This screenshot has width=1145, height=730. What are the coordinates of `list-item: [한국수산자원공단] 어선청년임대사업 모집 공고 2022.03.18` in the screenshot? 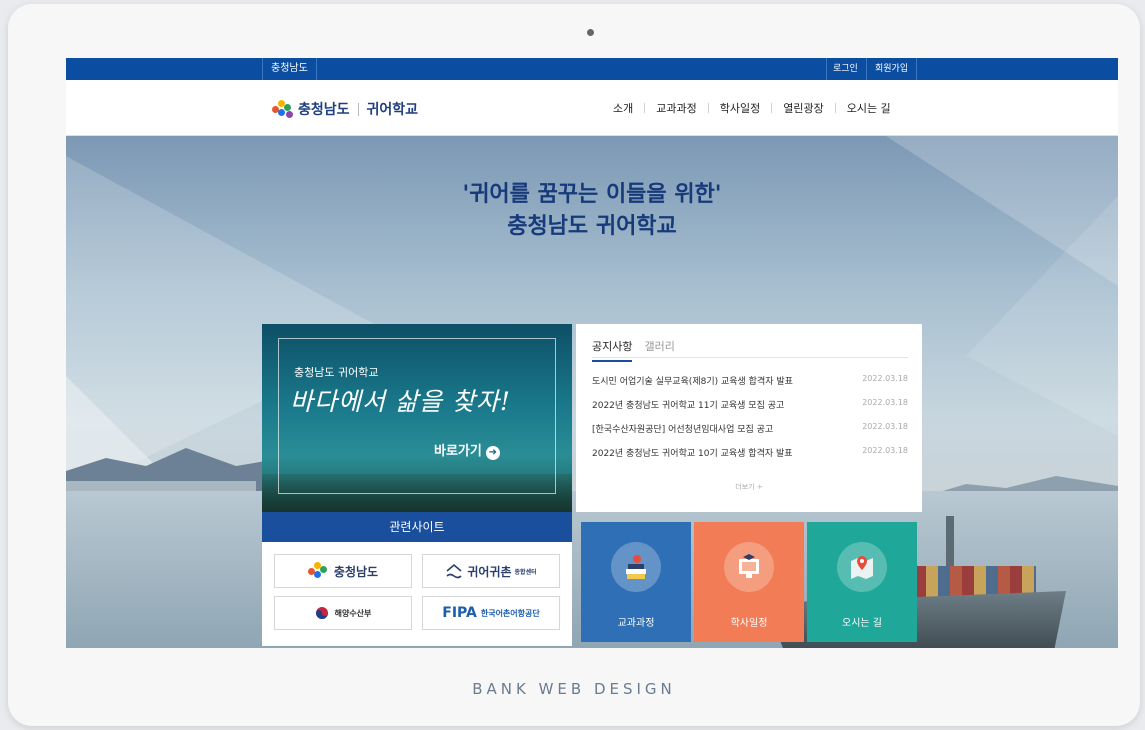 It's located at (750, 434).